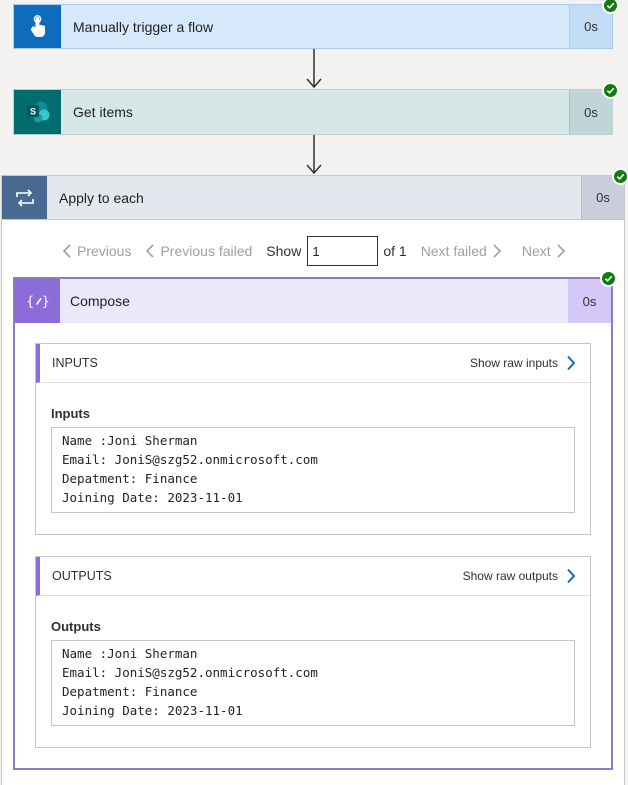 The image size is (628, 785). Describe the element at coordinates (313, 197) in the screenshot. I see `step-apply-to-each: Apply to each 0s` at that location.